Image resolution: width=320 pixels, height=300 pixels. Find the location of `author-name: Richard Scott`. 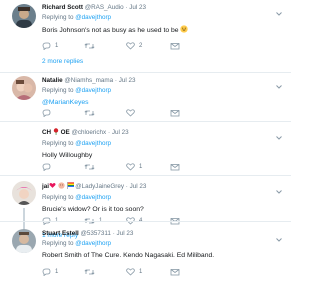

author-name: Richard Scott is located at coordinates (62, 7).